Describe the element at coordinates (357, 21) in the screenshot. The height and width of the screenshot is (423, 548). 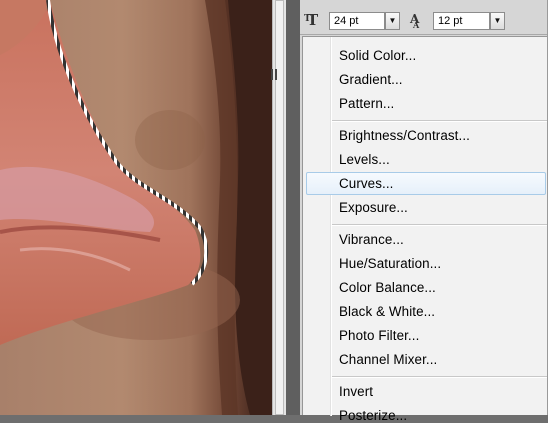
I see `font-size-input: 24 pt` at that location.